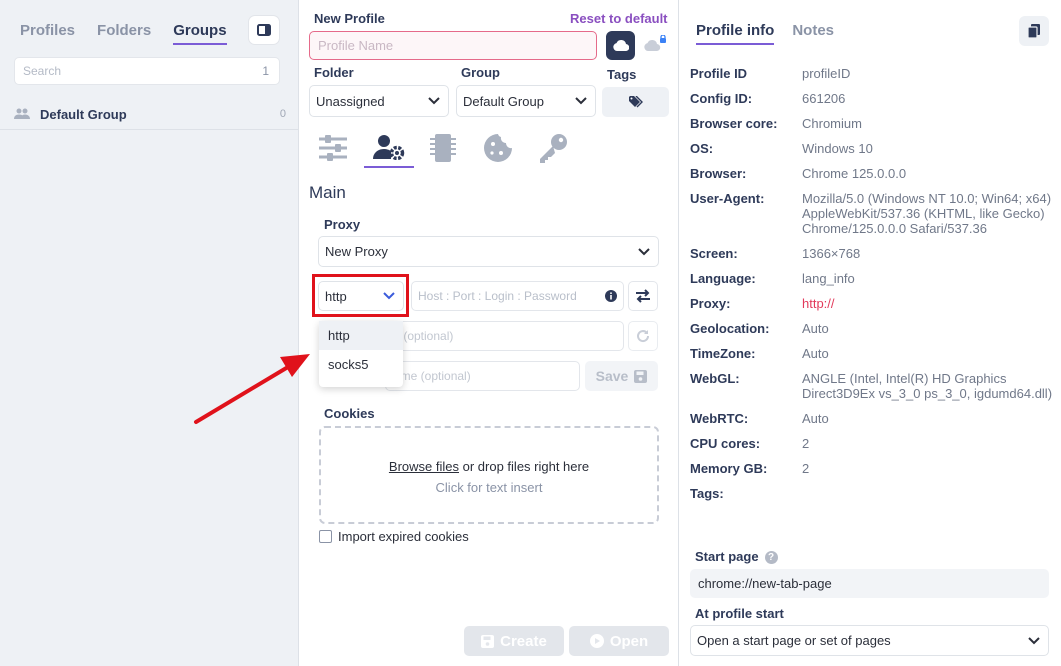 The height and width of the screenshot is (666, 1061). I want to click on dropdown-option-socks5: socks5, so click(361, 364).